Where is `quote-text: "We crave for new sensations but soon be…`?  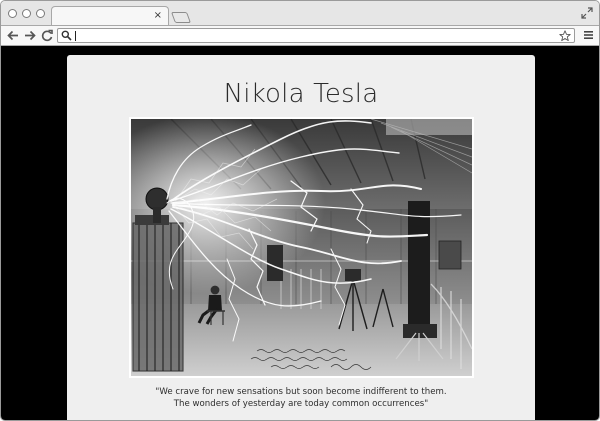 quote-text: "We crave for new sensations but soon be… is located at coordinates (301, 398).